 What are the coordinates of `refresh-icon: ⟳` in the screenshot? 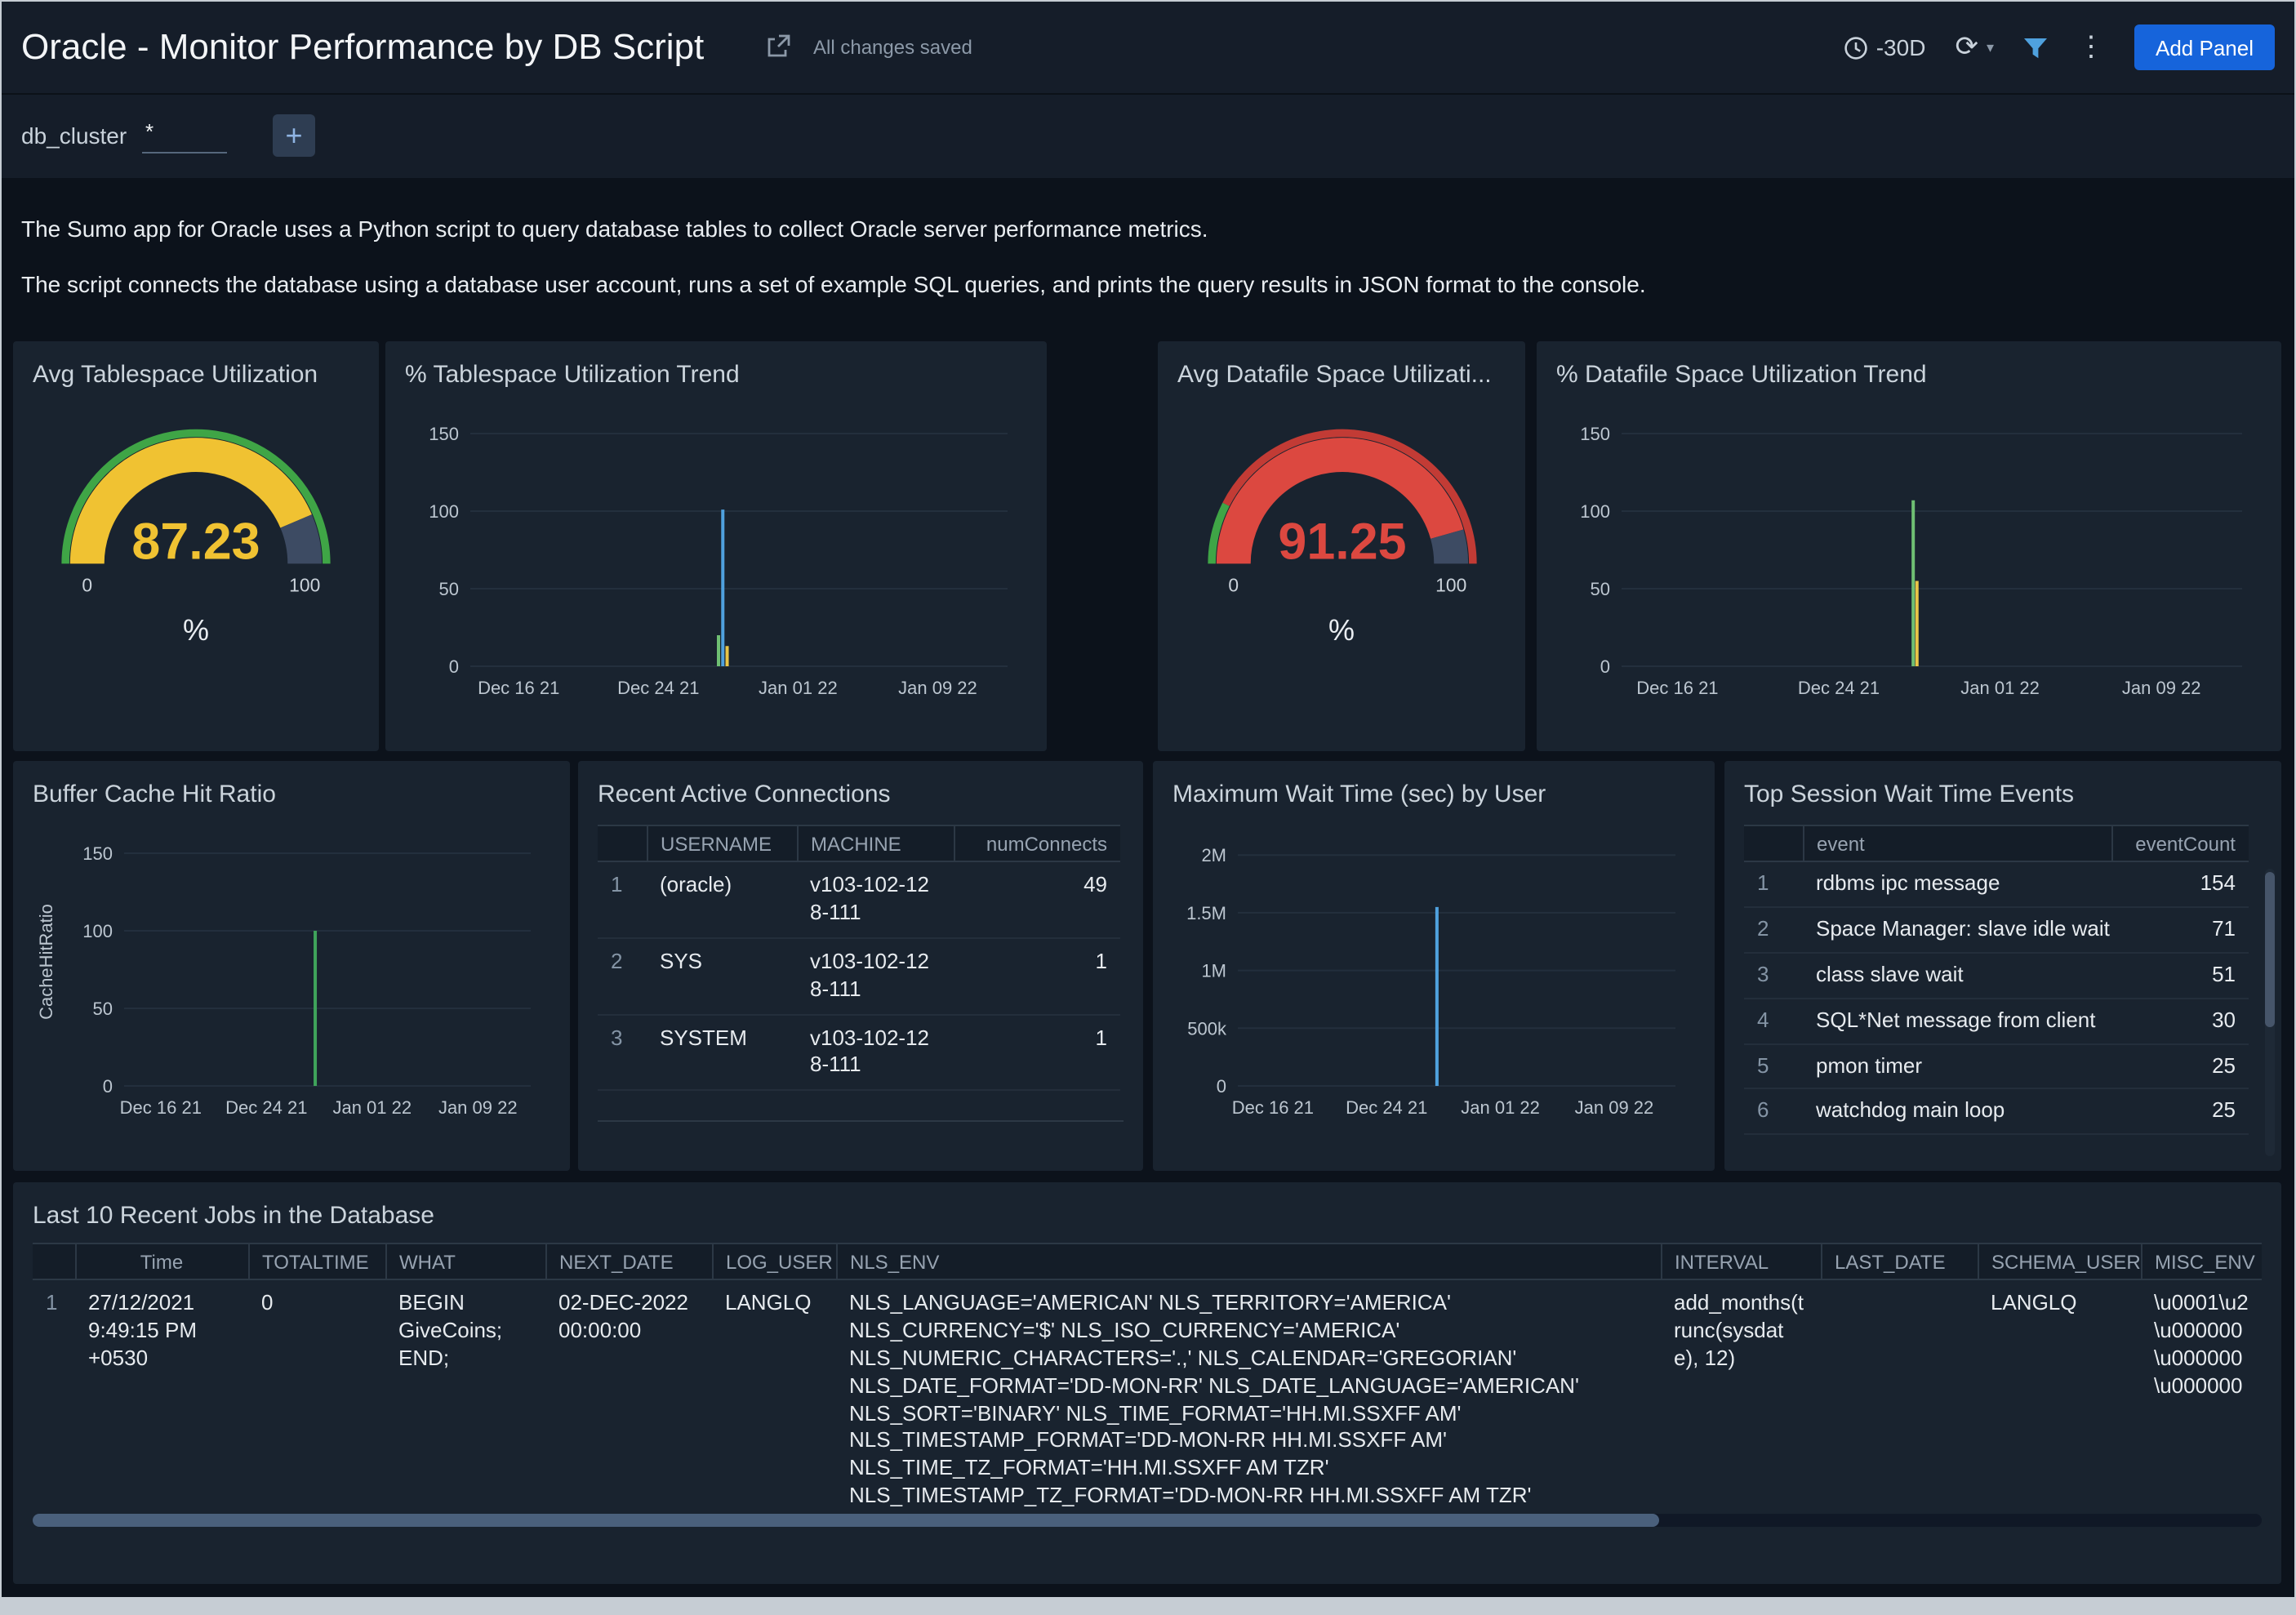 It's located at (1966, 46).